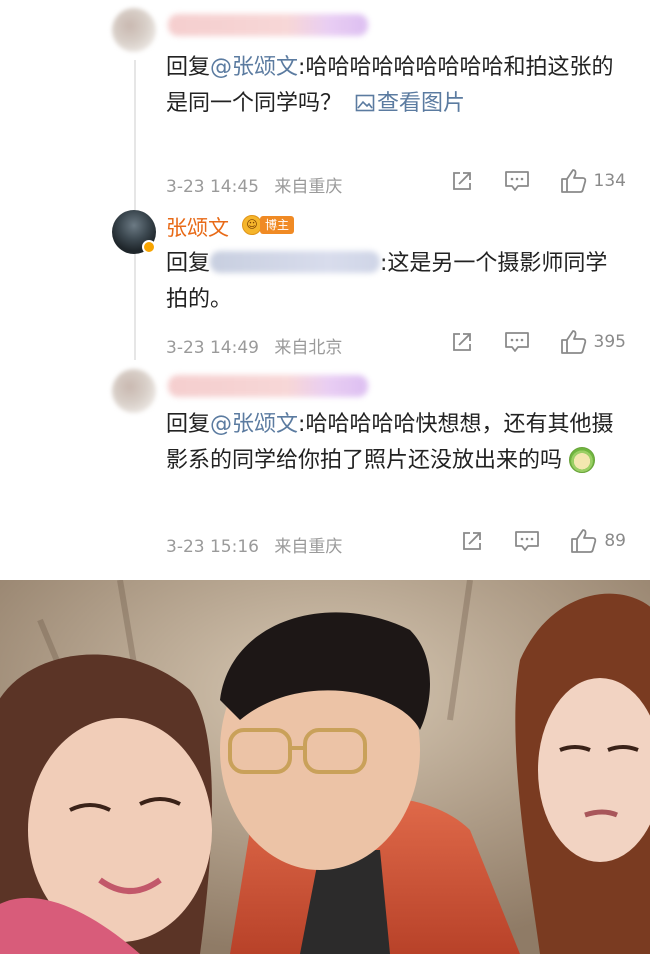  What do you see at coordinates (609, 181) in the screenshot?
I see `like-count: 134` at bounding box center [609, 181].